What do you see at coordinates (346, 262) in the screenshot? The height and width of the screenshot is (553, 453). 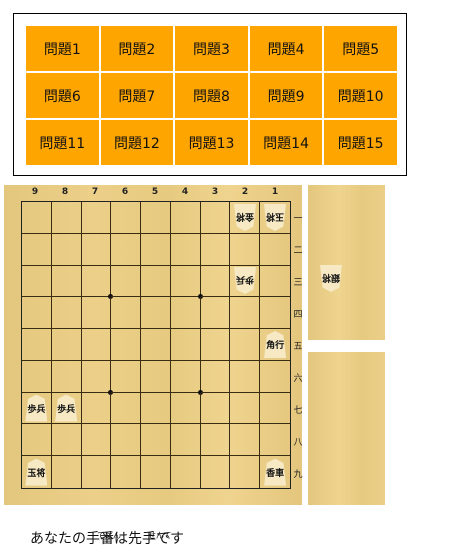 I see `gote-piece-stand: 銀将` at bounding box center [346, 262].